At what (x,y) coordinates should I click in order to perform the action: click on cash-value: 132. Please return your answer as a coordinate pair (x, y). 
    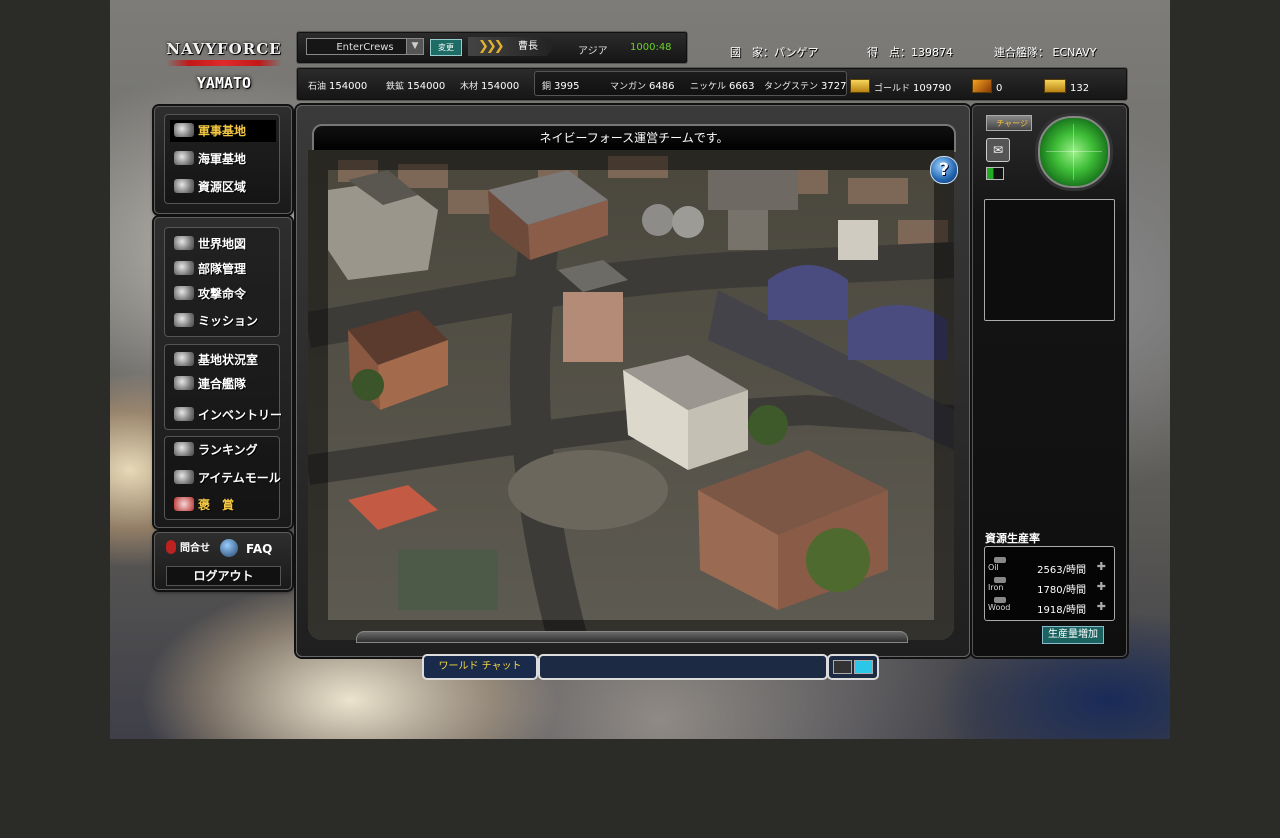
    Looking at the image, I should click on (1080, 88).